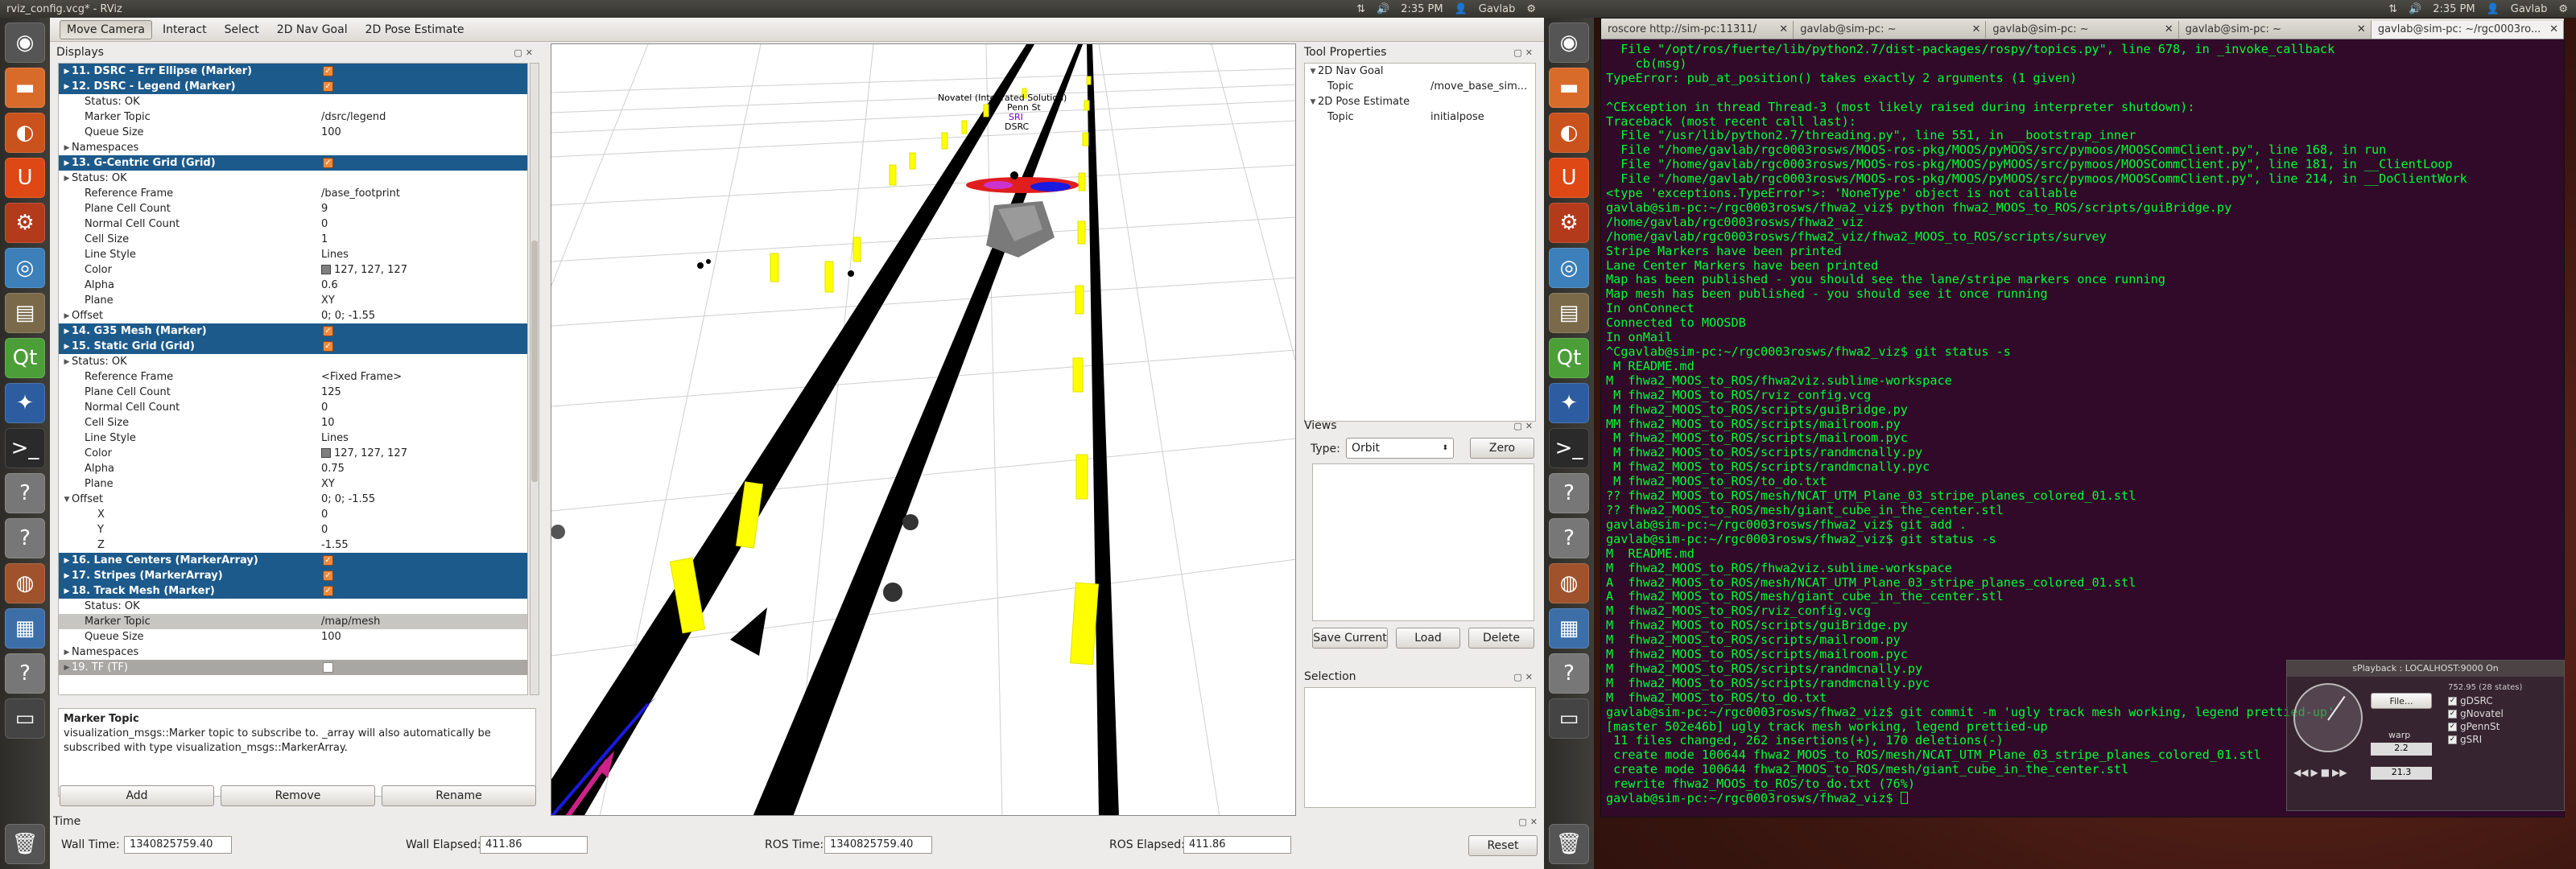  What do you see at coordinates (459, 795) in the screenshot?
I see `rename-display-button: Rename` at bounding box center [459, 795].